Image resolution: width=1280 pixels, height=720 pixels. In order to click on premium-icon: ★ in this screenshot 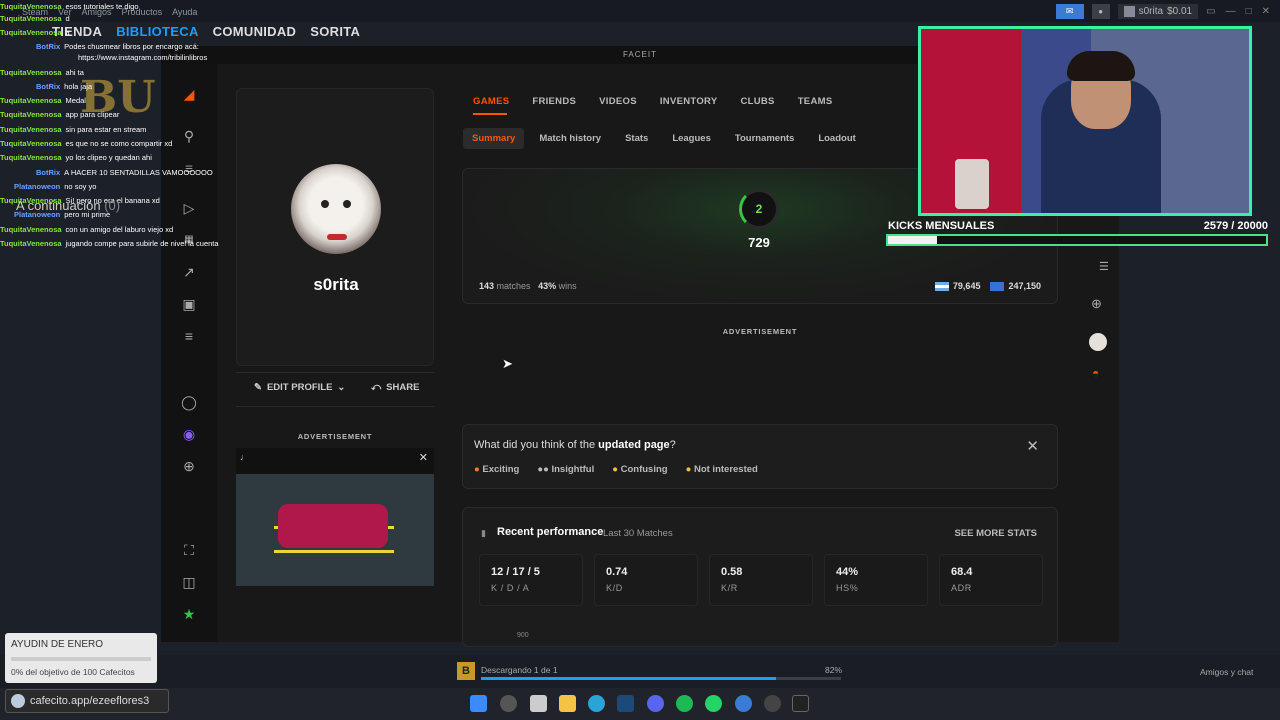, I will do `click(189, 614)`.